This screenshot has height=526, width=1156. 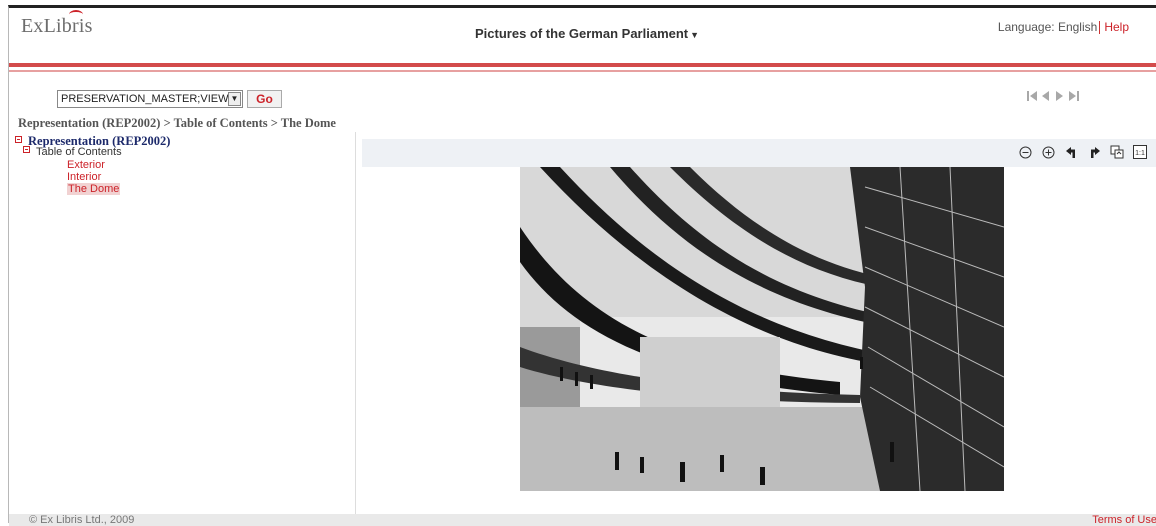 What do you see at coordinates (1071, 152) in the screenshot?
I see `rotate-left-icon` at bounding box center [1071, 152].